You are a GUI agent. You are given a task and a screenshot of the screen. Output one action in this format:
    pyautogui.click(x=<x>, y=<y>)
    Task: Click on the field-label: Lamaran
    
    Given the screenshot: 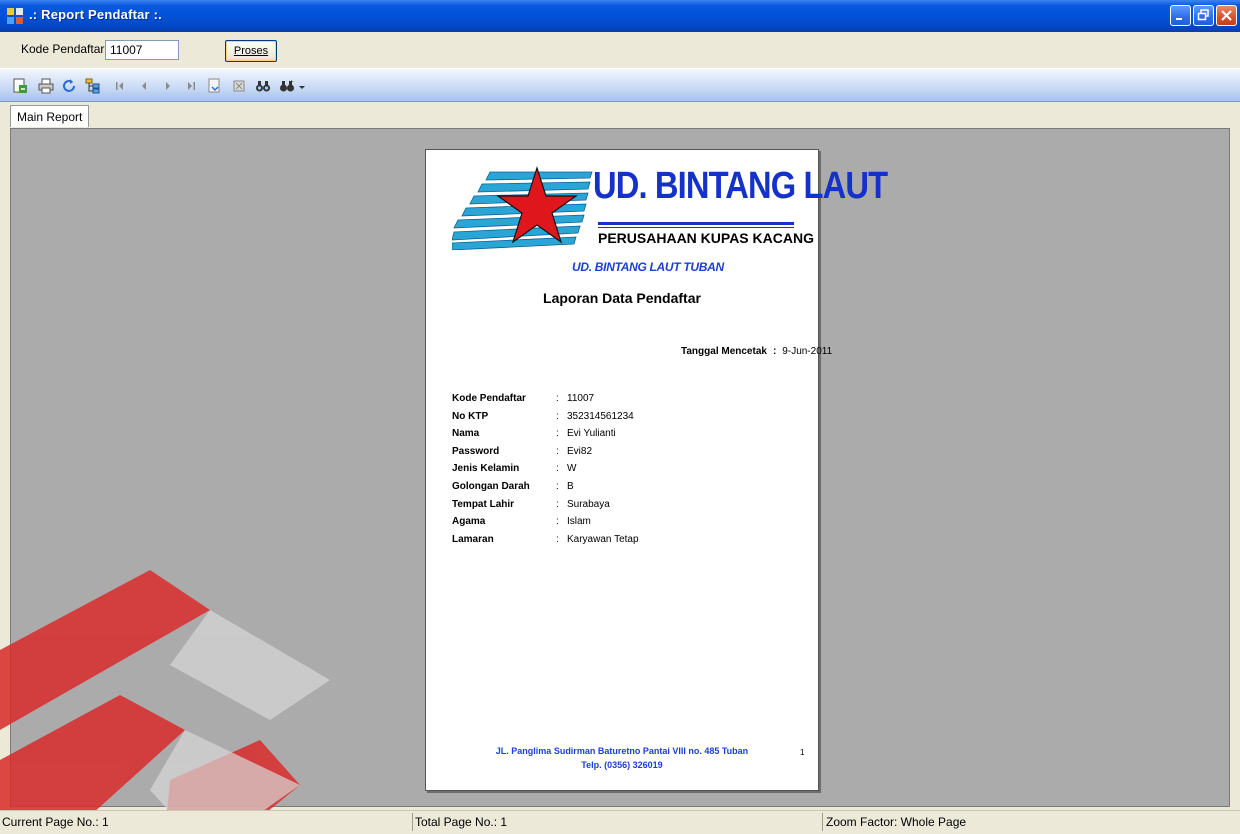 What is the action you would take?
    pyautogui.click(x=473, y=539)
    